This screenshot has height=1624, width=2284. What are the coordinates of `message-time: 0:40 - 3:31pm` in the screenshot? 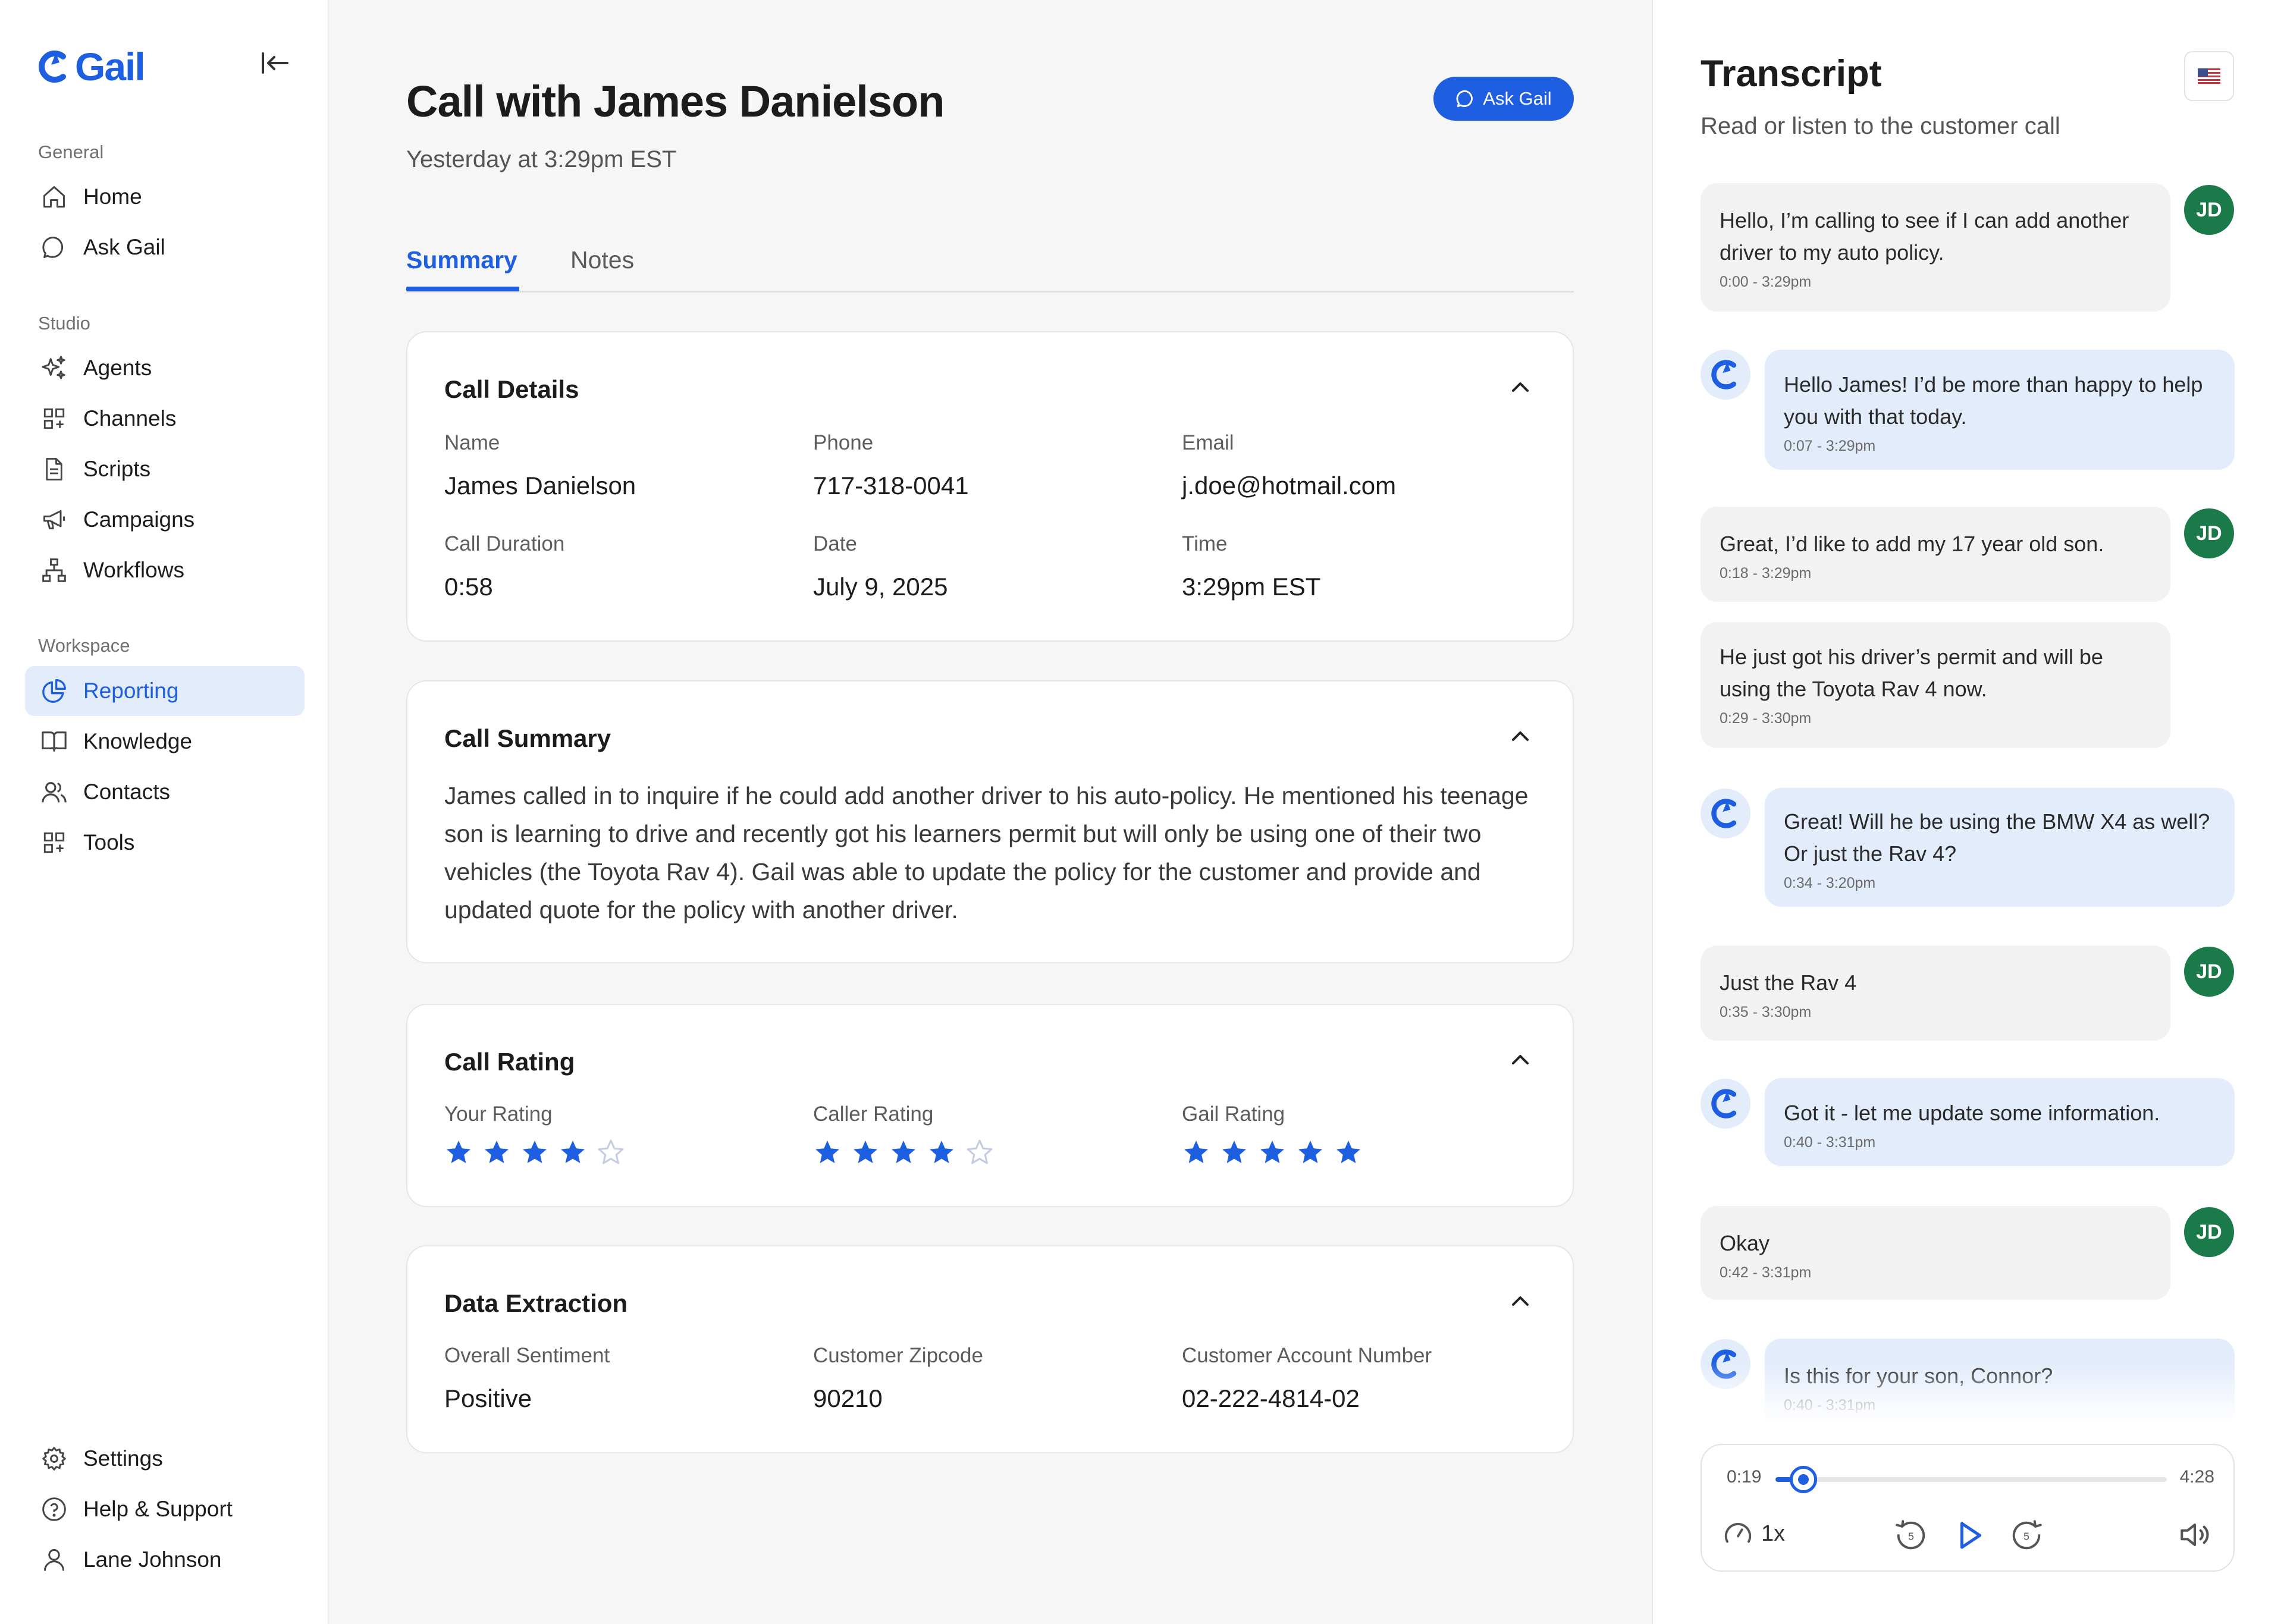 It's located at (1830, 1142).